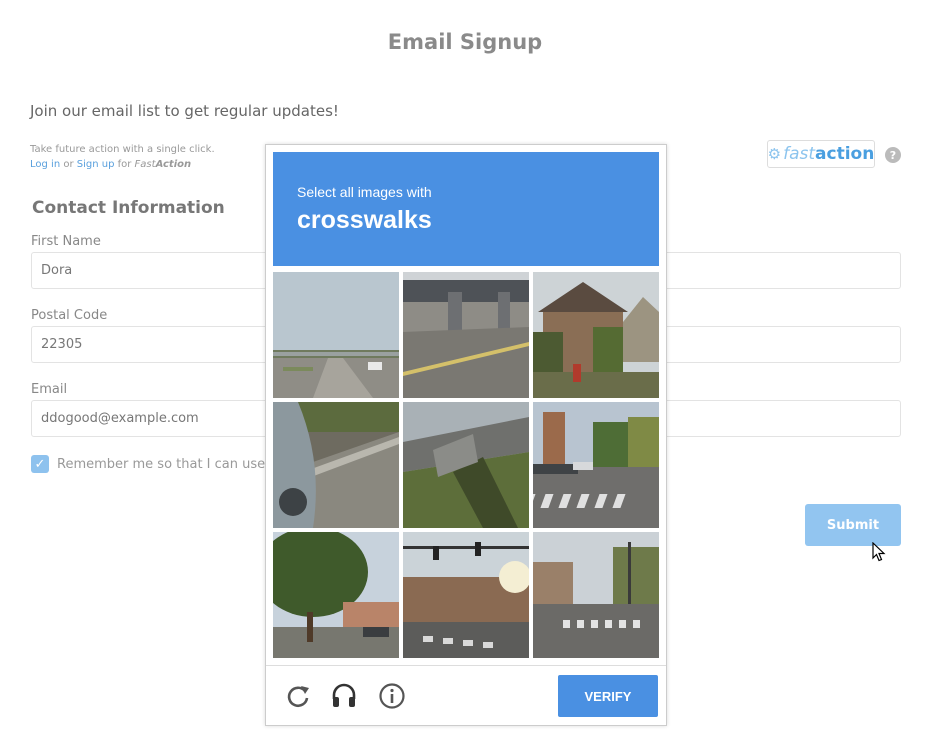  Describe the element at coordinates (466, 209) in the screenshot. I see `captcha-header: Select all images with crosswalks` at that location.